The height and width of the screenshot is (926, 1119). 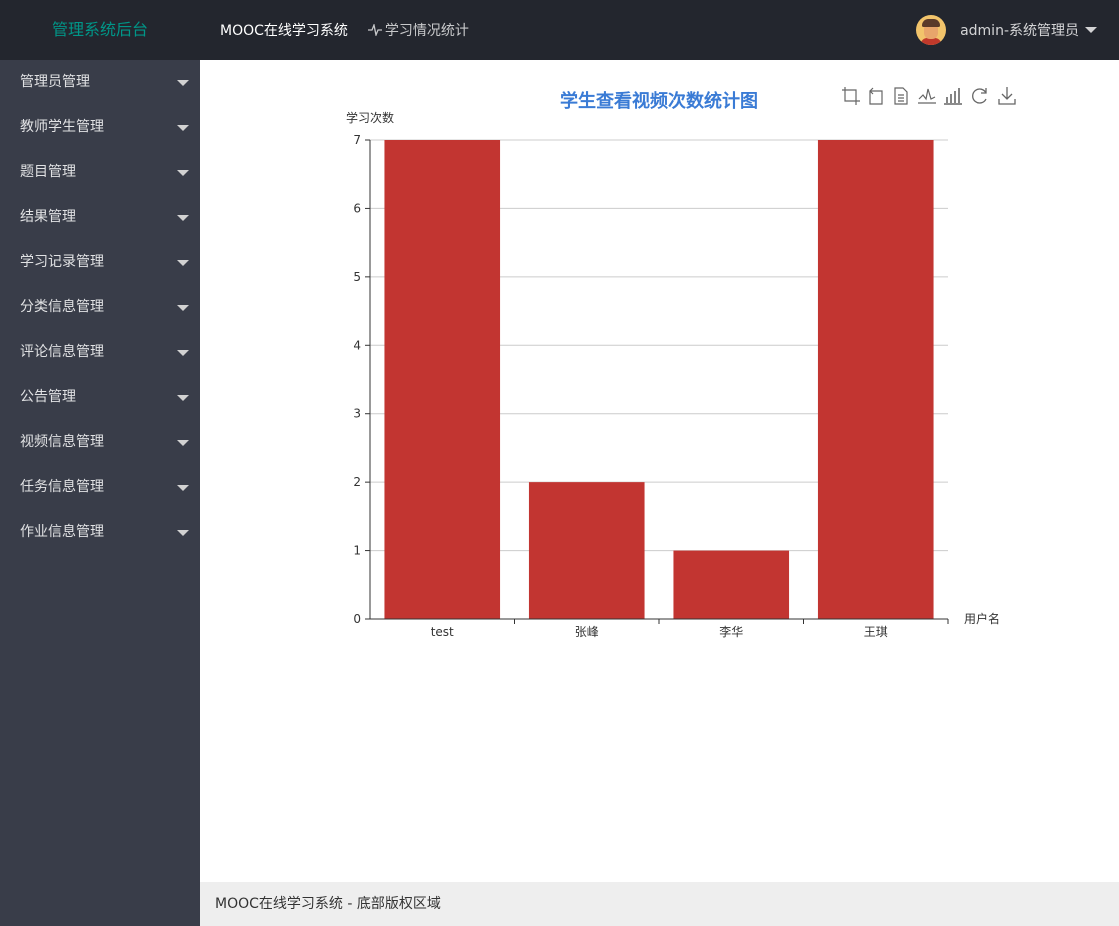 I want to click on bar-chart-icon, so click(x=953, y=96).